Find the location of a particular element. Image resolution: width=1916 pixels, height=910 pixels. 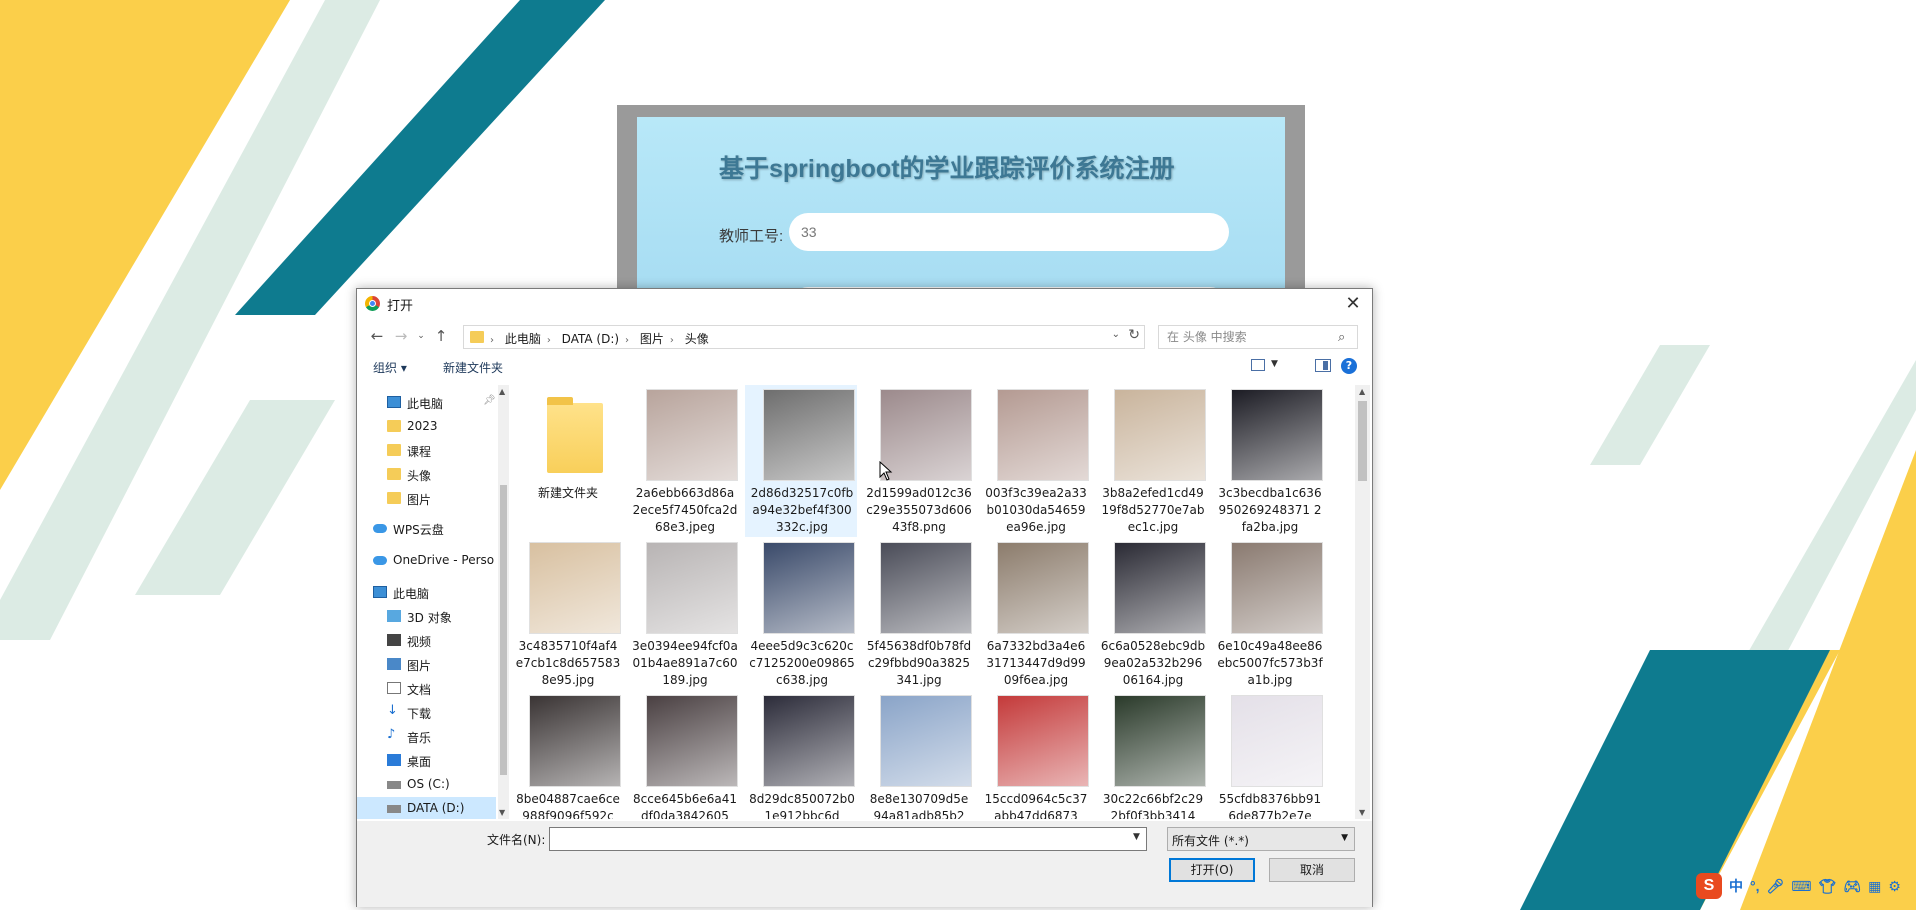

search-icon: ⌕ is located at coordinates (1341, 337).